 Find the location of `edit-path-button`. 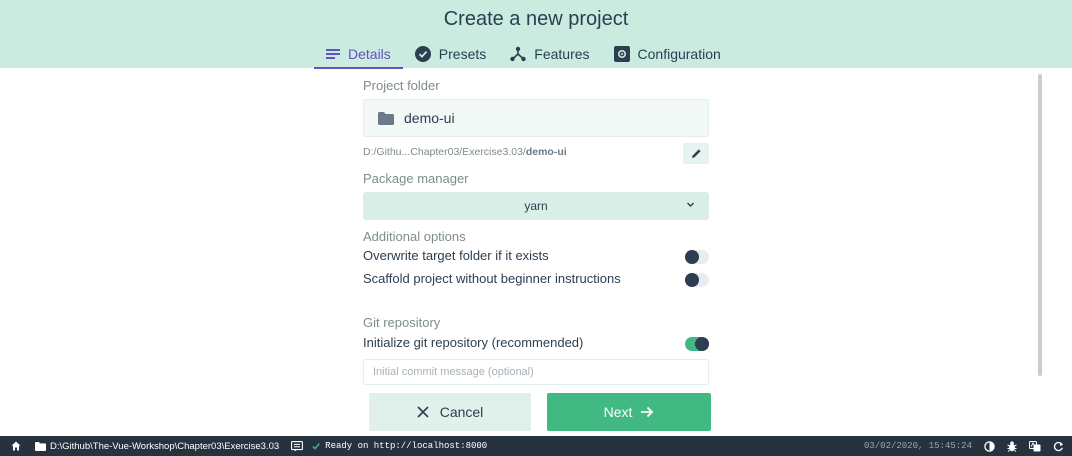

edit-path-button is located at coordinates (696, 153).